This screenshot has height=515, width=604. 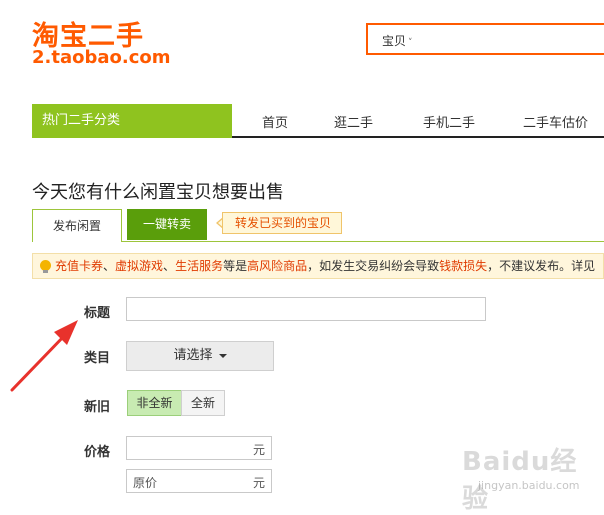 What do you see at coordinates (44, 356) in the screenshot?
I see `annotation-arrow-icon` at bounding box center [44, 356].